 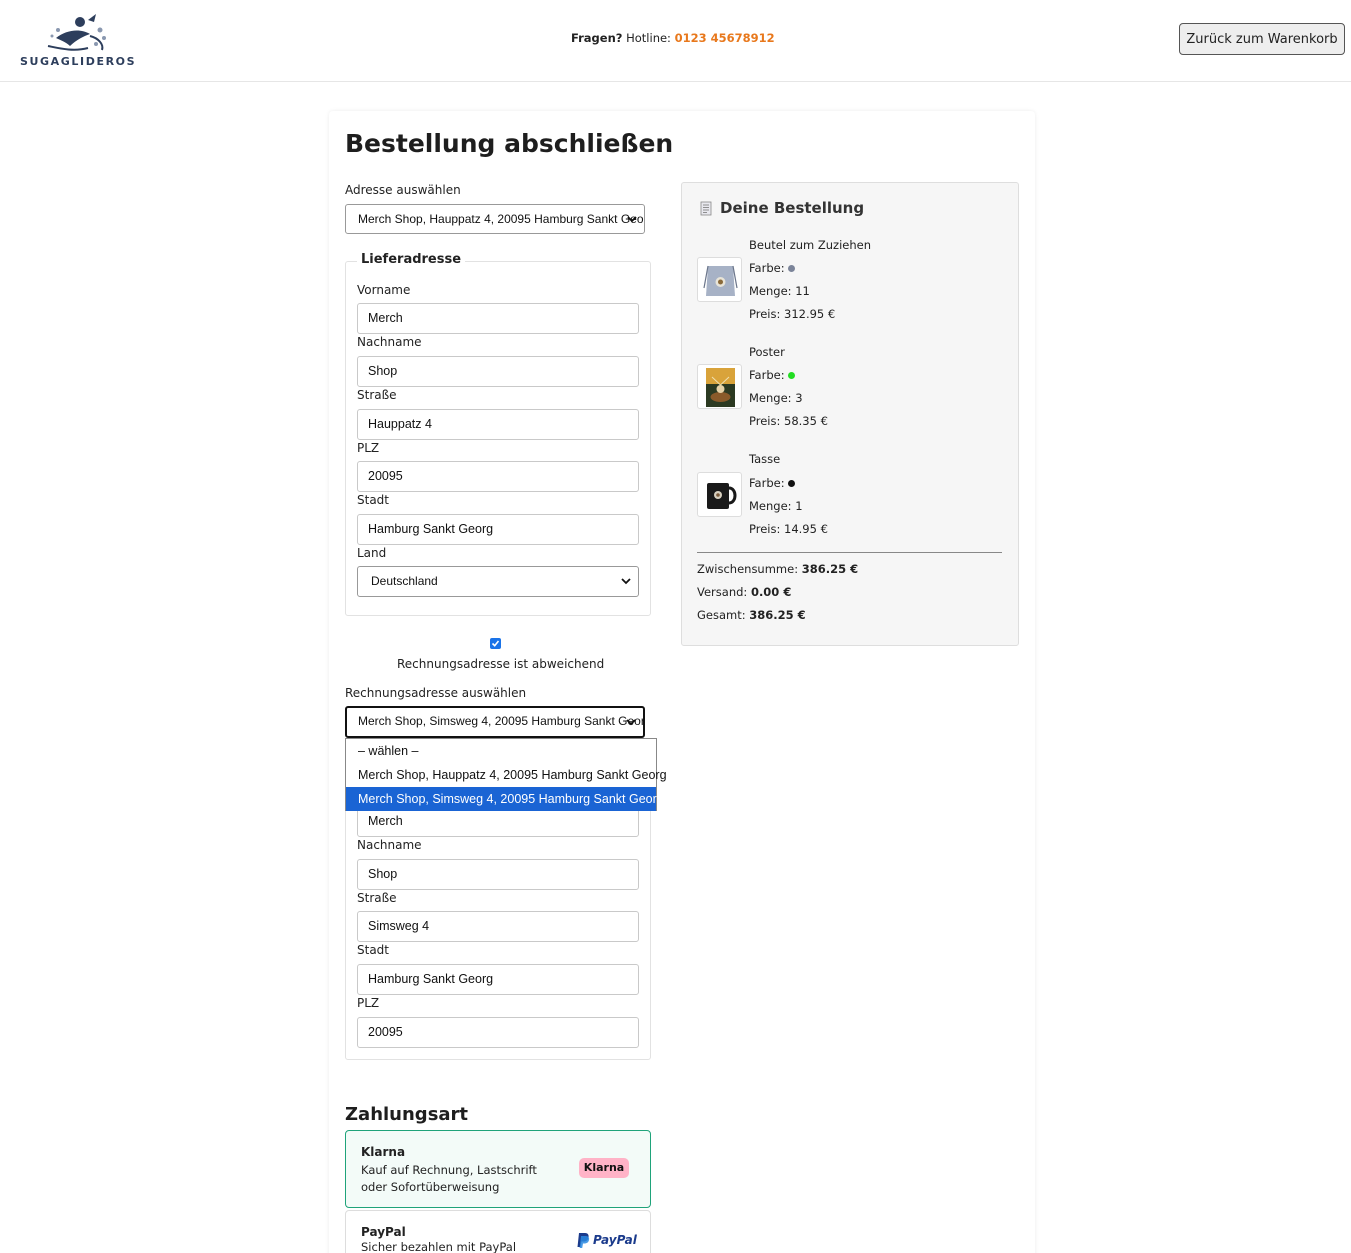 I want to click on summary-divider, so click(x=849, y=552).